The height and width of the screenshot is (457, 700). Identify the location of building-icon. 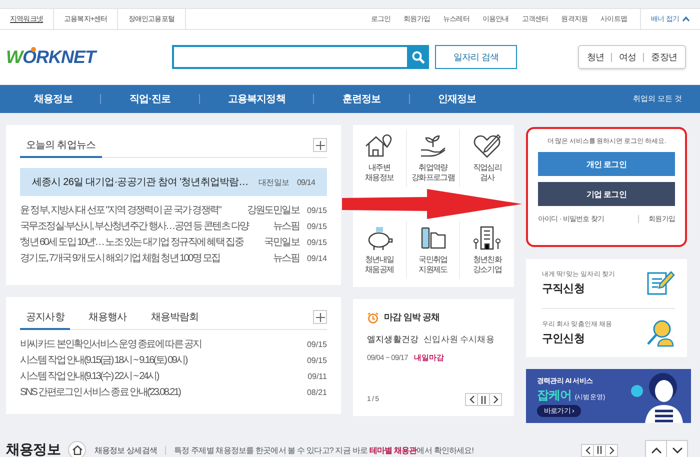
(487, 237).